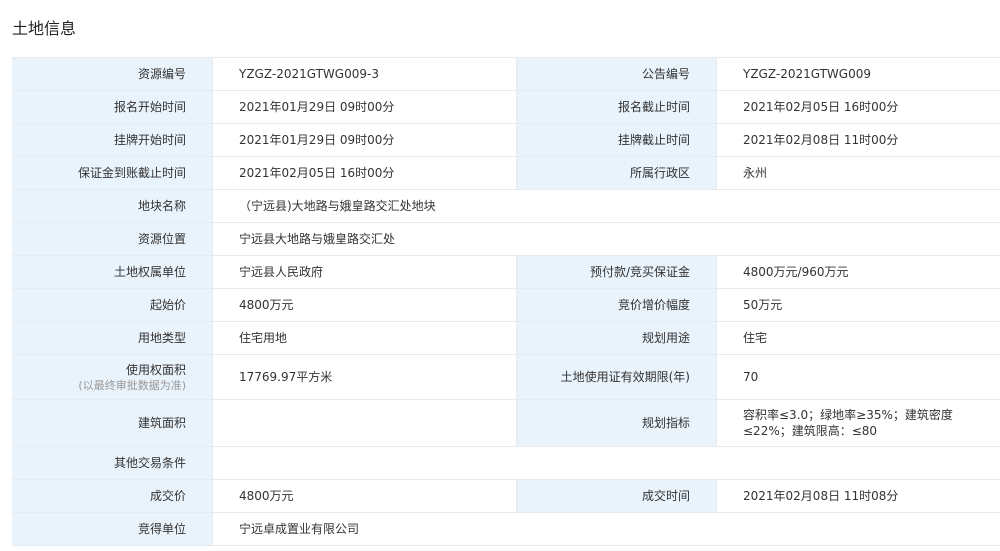 Image resolution: width=1000 pixels, height=551 pixels. I want to click on label-listing-start: 挂牌开始时间, so click(112, 140).